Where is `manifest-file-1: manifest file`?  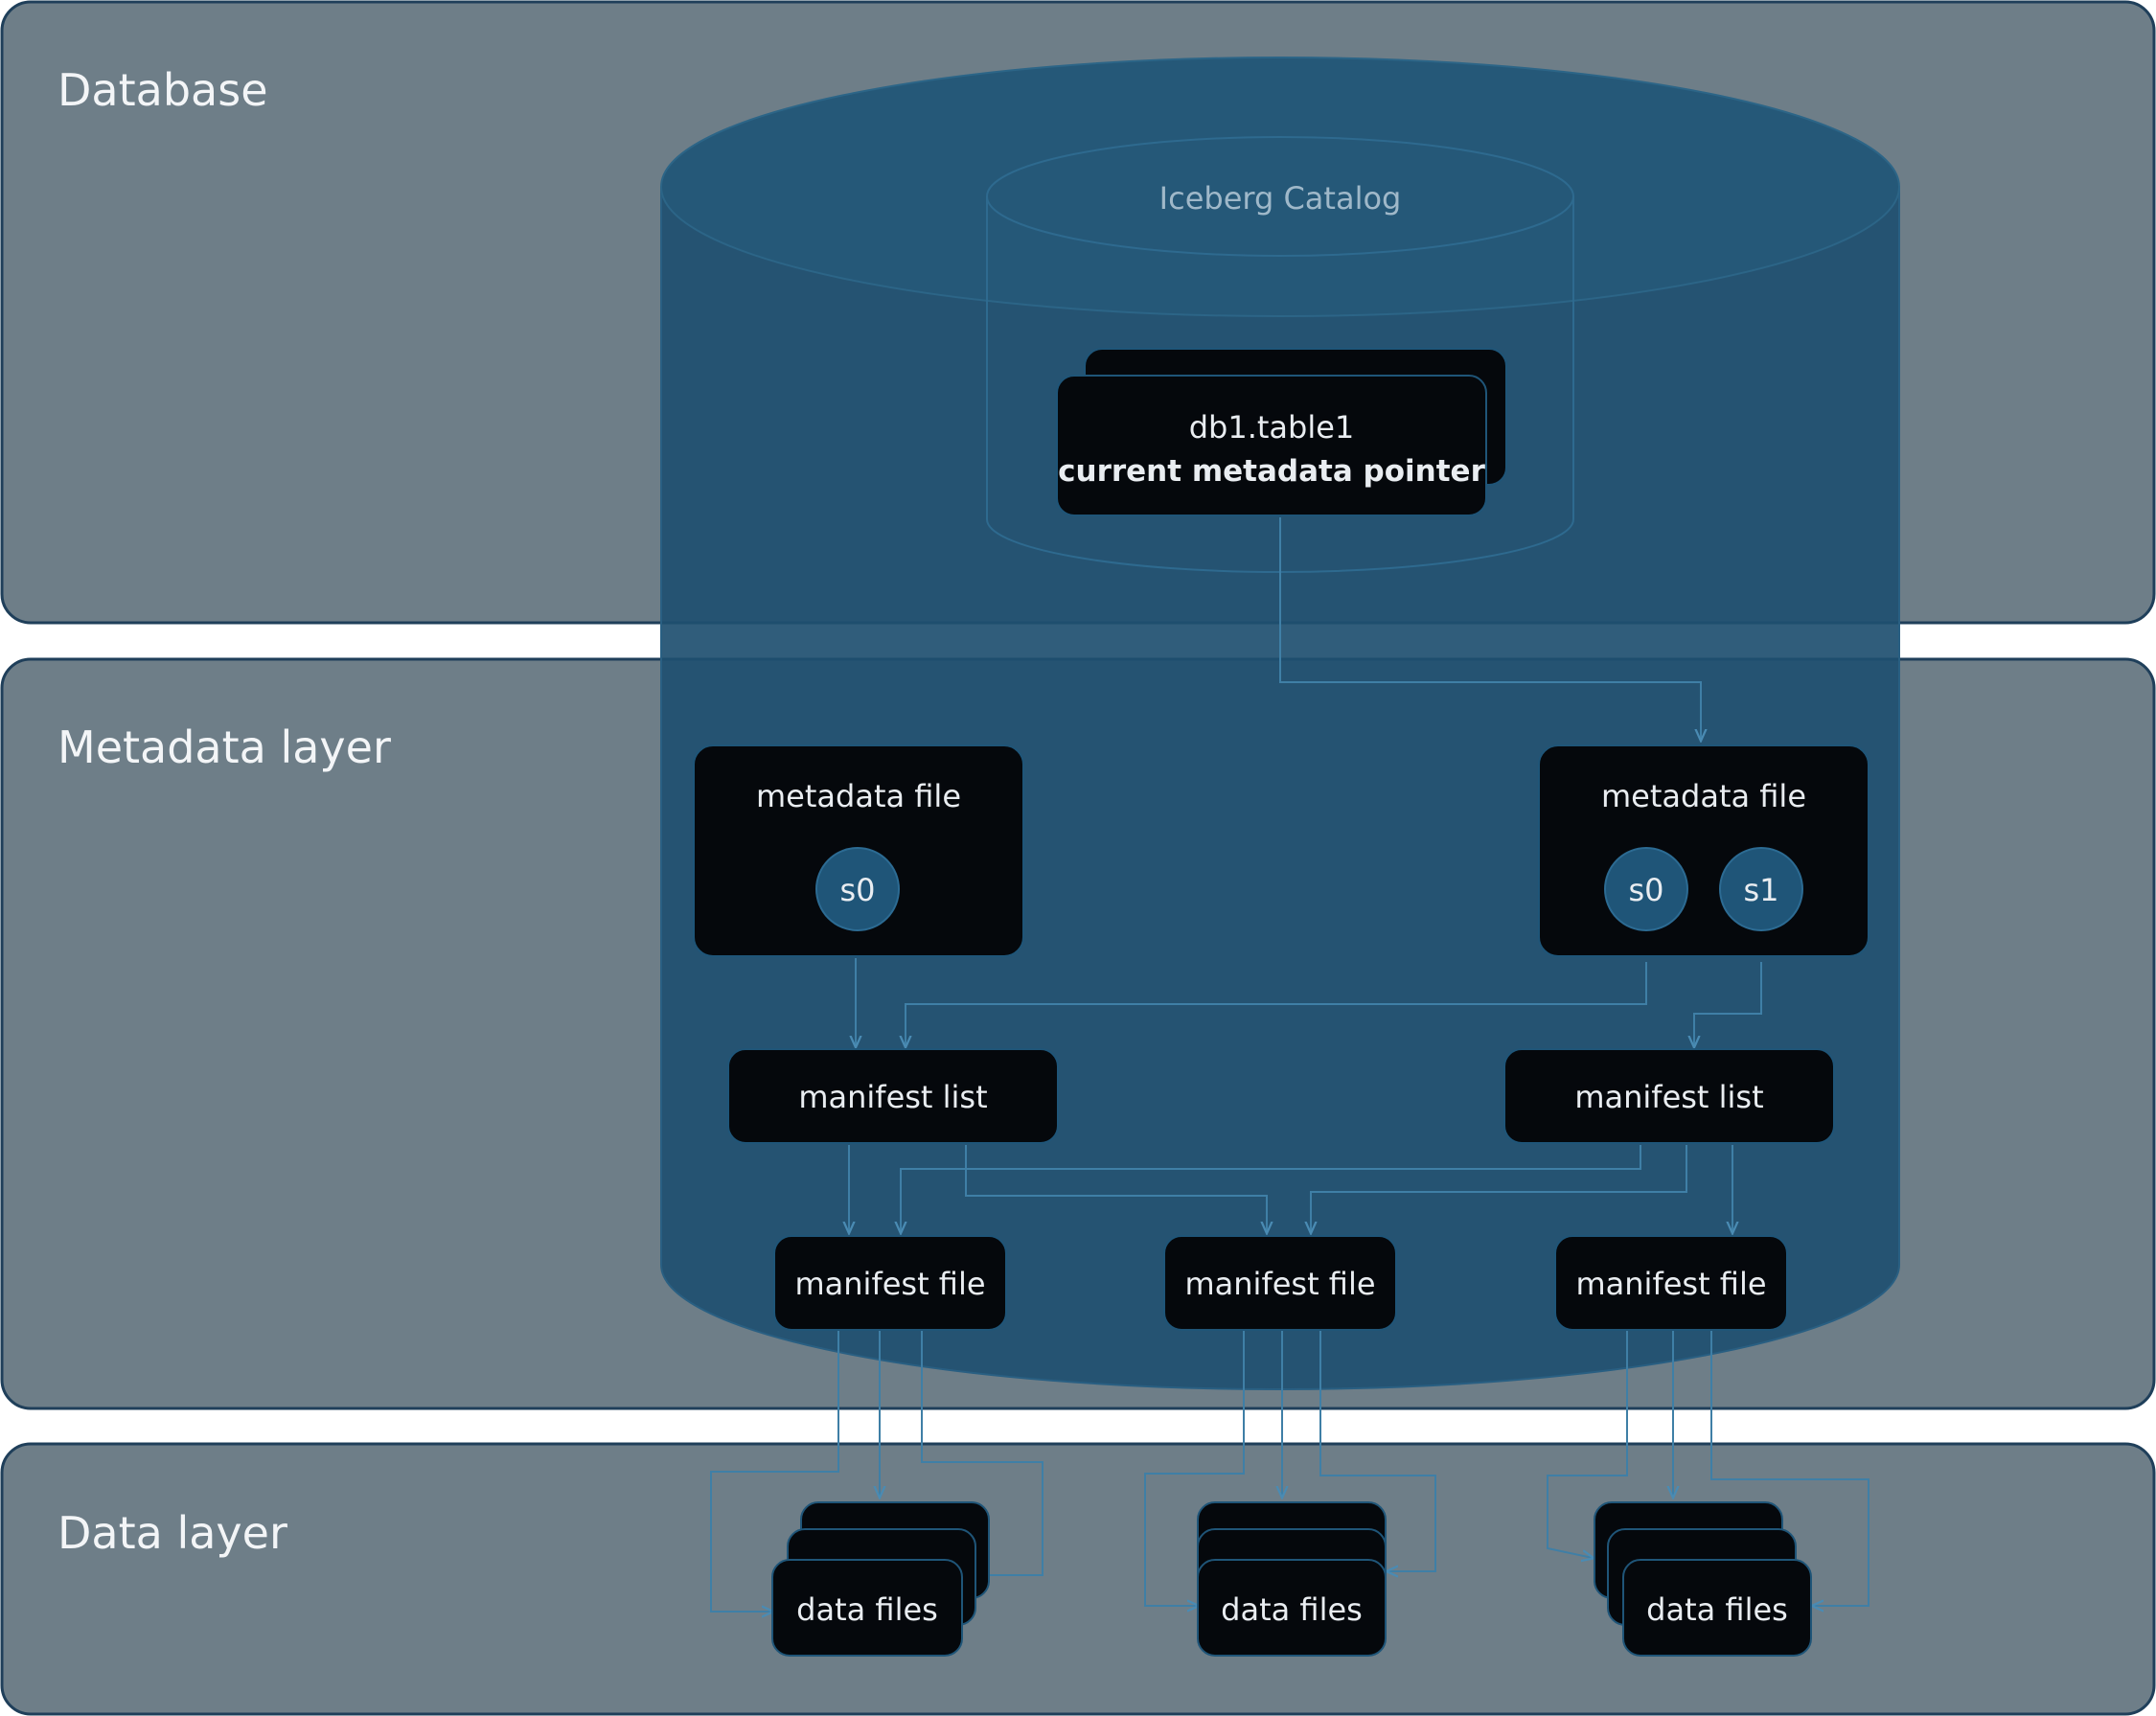 manifest-file-1: manifest file is located at coordinates (890, 1283).